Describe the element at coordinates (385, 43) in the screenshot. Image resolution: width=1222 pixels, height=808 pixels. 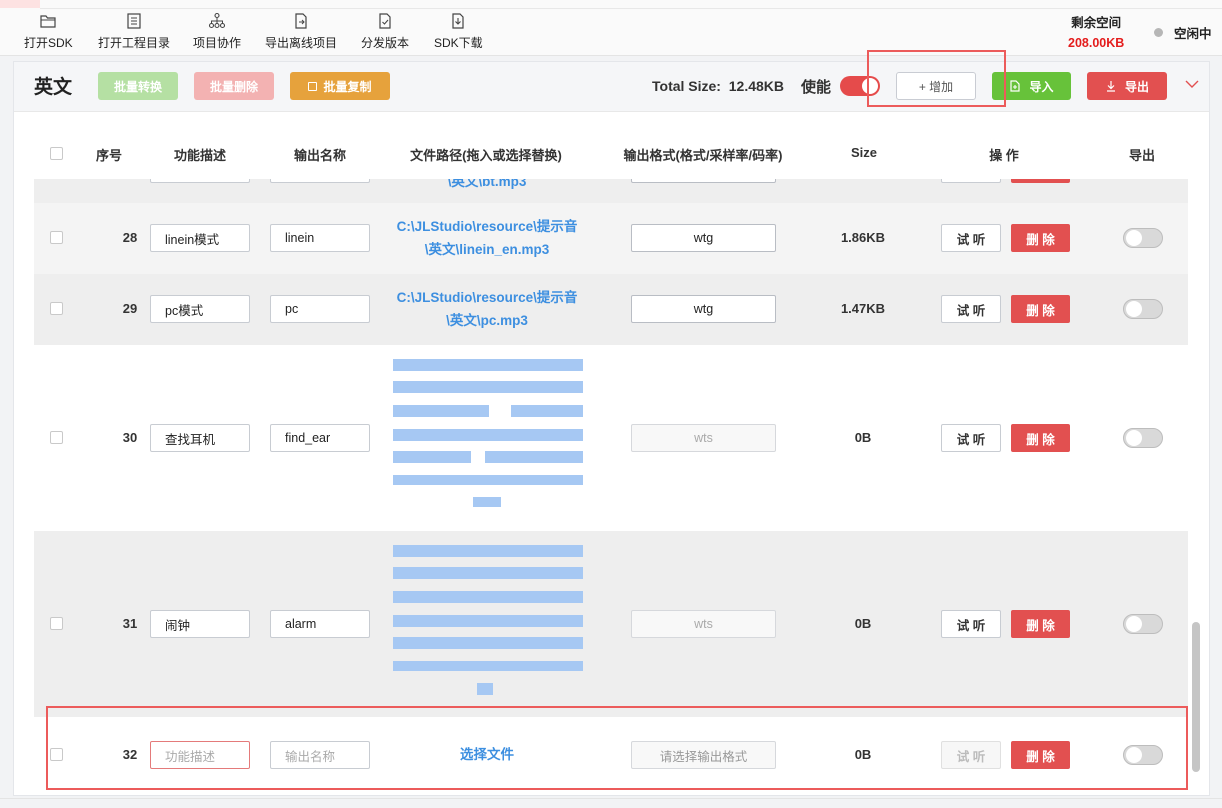
I see `distribute-version-label: 分发版本` at that location.